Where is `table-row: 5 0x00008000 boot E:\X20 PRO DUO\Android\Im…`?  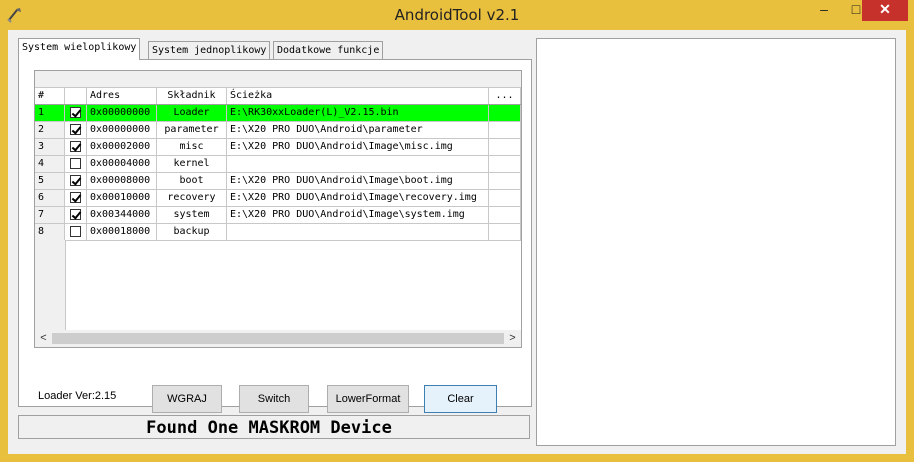 table-row: 5 0x00008000 boot E:\X20 PRO DUO\Android\Im… is located at coordinates (278, 181).